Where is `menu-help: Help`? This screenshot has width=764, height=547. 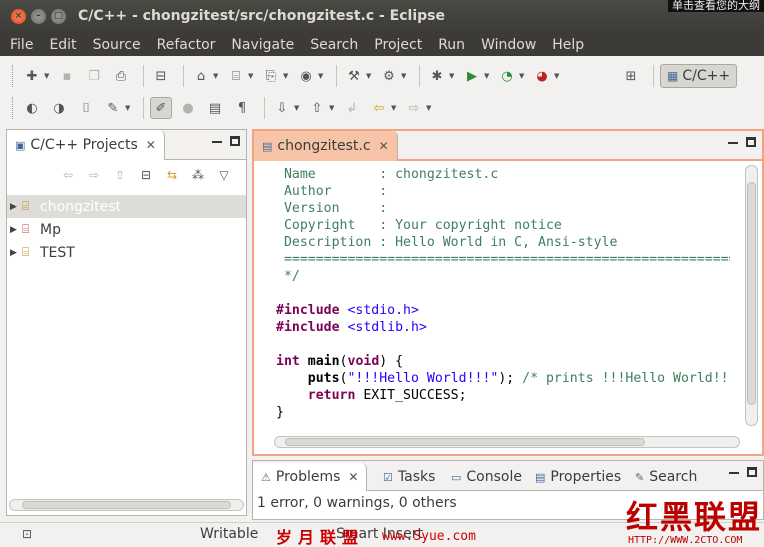 menu-help: Help is located at coordinates (568, 45).